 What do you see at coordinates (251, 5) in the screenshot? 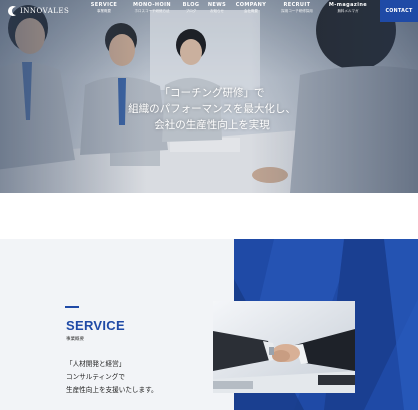
I see `nav-label: COMPANY` at bounding box center [251, 5].